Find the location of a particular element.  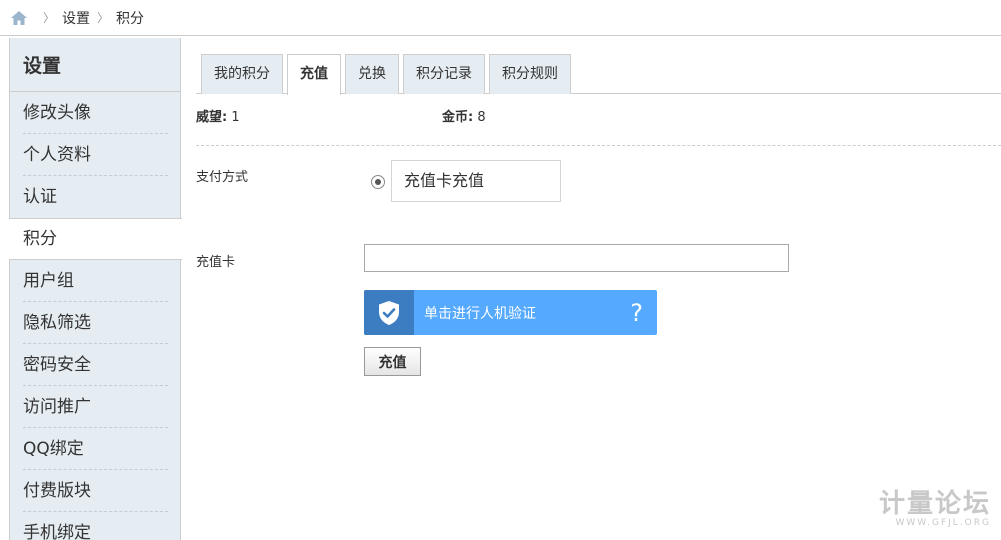

watermark: 计量论坛 WWW.GFJL.ORG is located at coordinates (935, 509).